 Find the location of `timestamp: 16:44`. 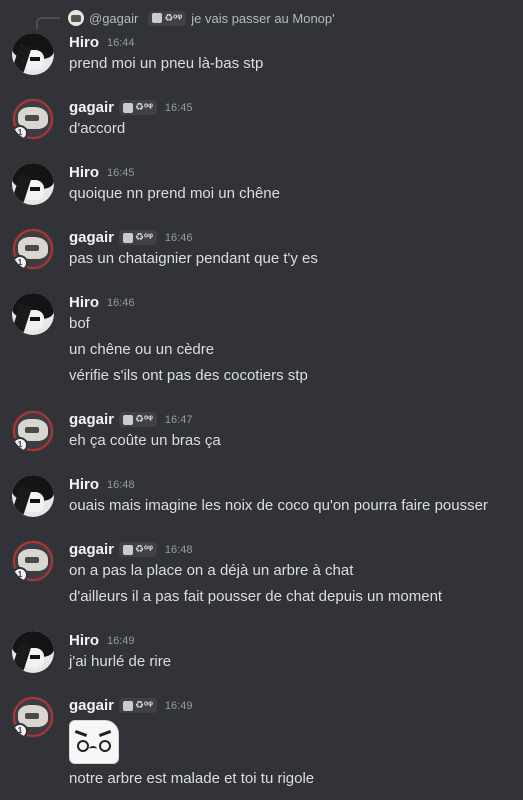

timestamp: 16:44 is located at coordinates (121, 43).